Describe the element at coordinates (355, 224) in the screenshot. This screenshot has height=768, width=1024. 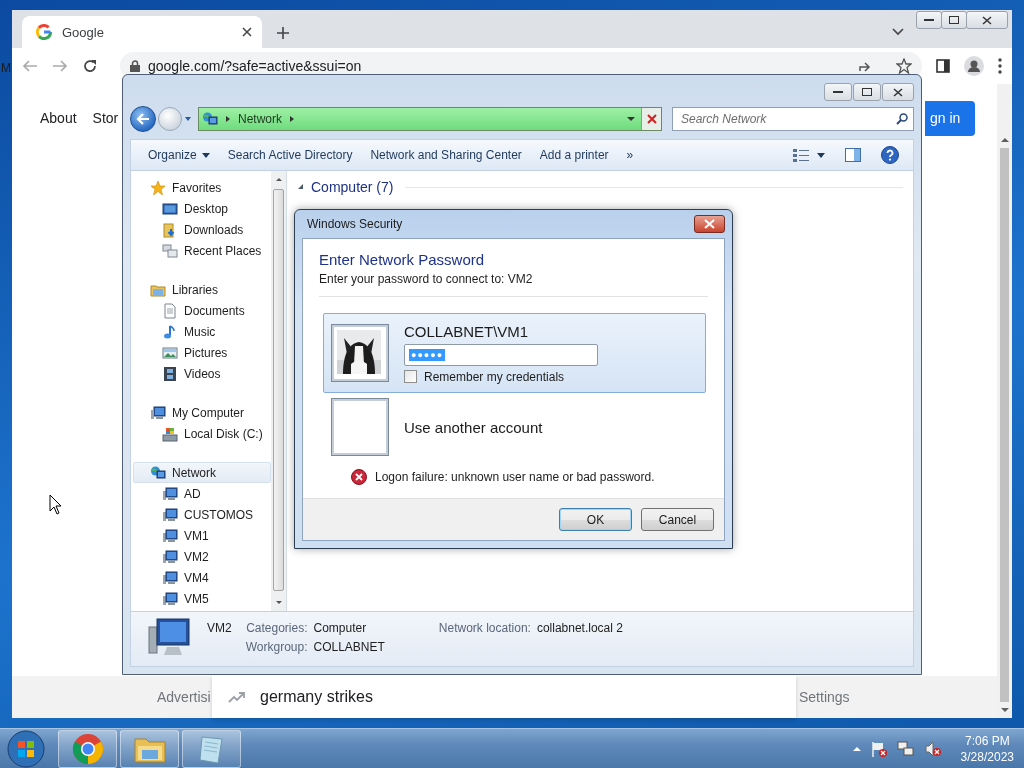
I see `dialog-title: Windows Security` at that location.